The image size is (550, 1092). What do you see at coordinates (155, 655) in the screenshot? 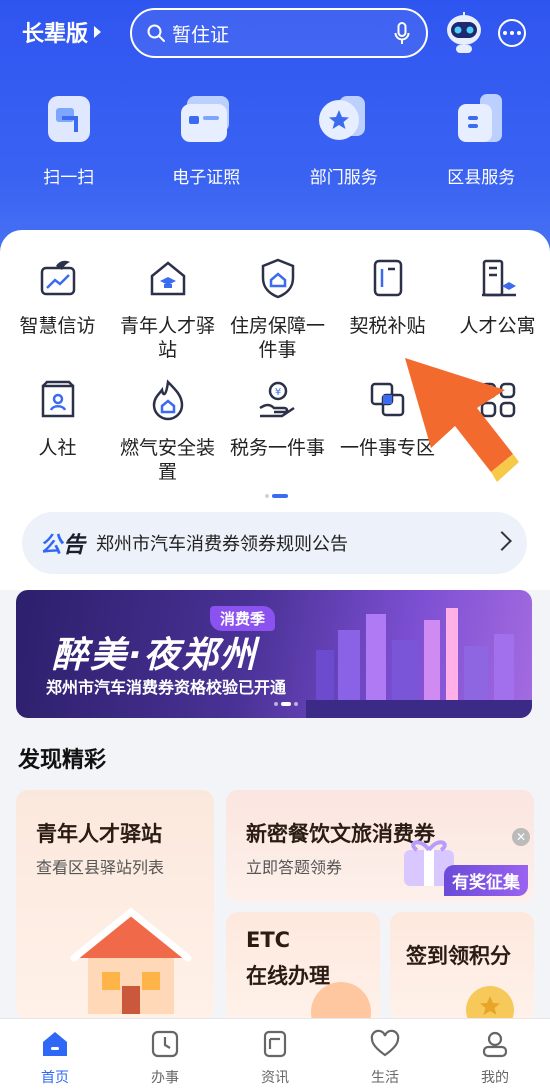
I see `banner-title: 醉美·夜郑州` at bounding box center [155, 655].